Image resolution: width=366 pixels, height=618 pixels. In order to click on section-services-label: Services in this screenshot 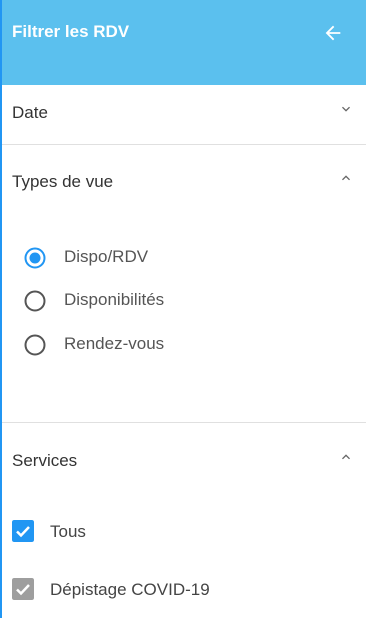, I will do `click(45, 460)`.